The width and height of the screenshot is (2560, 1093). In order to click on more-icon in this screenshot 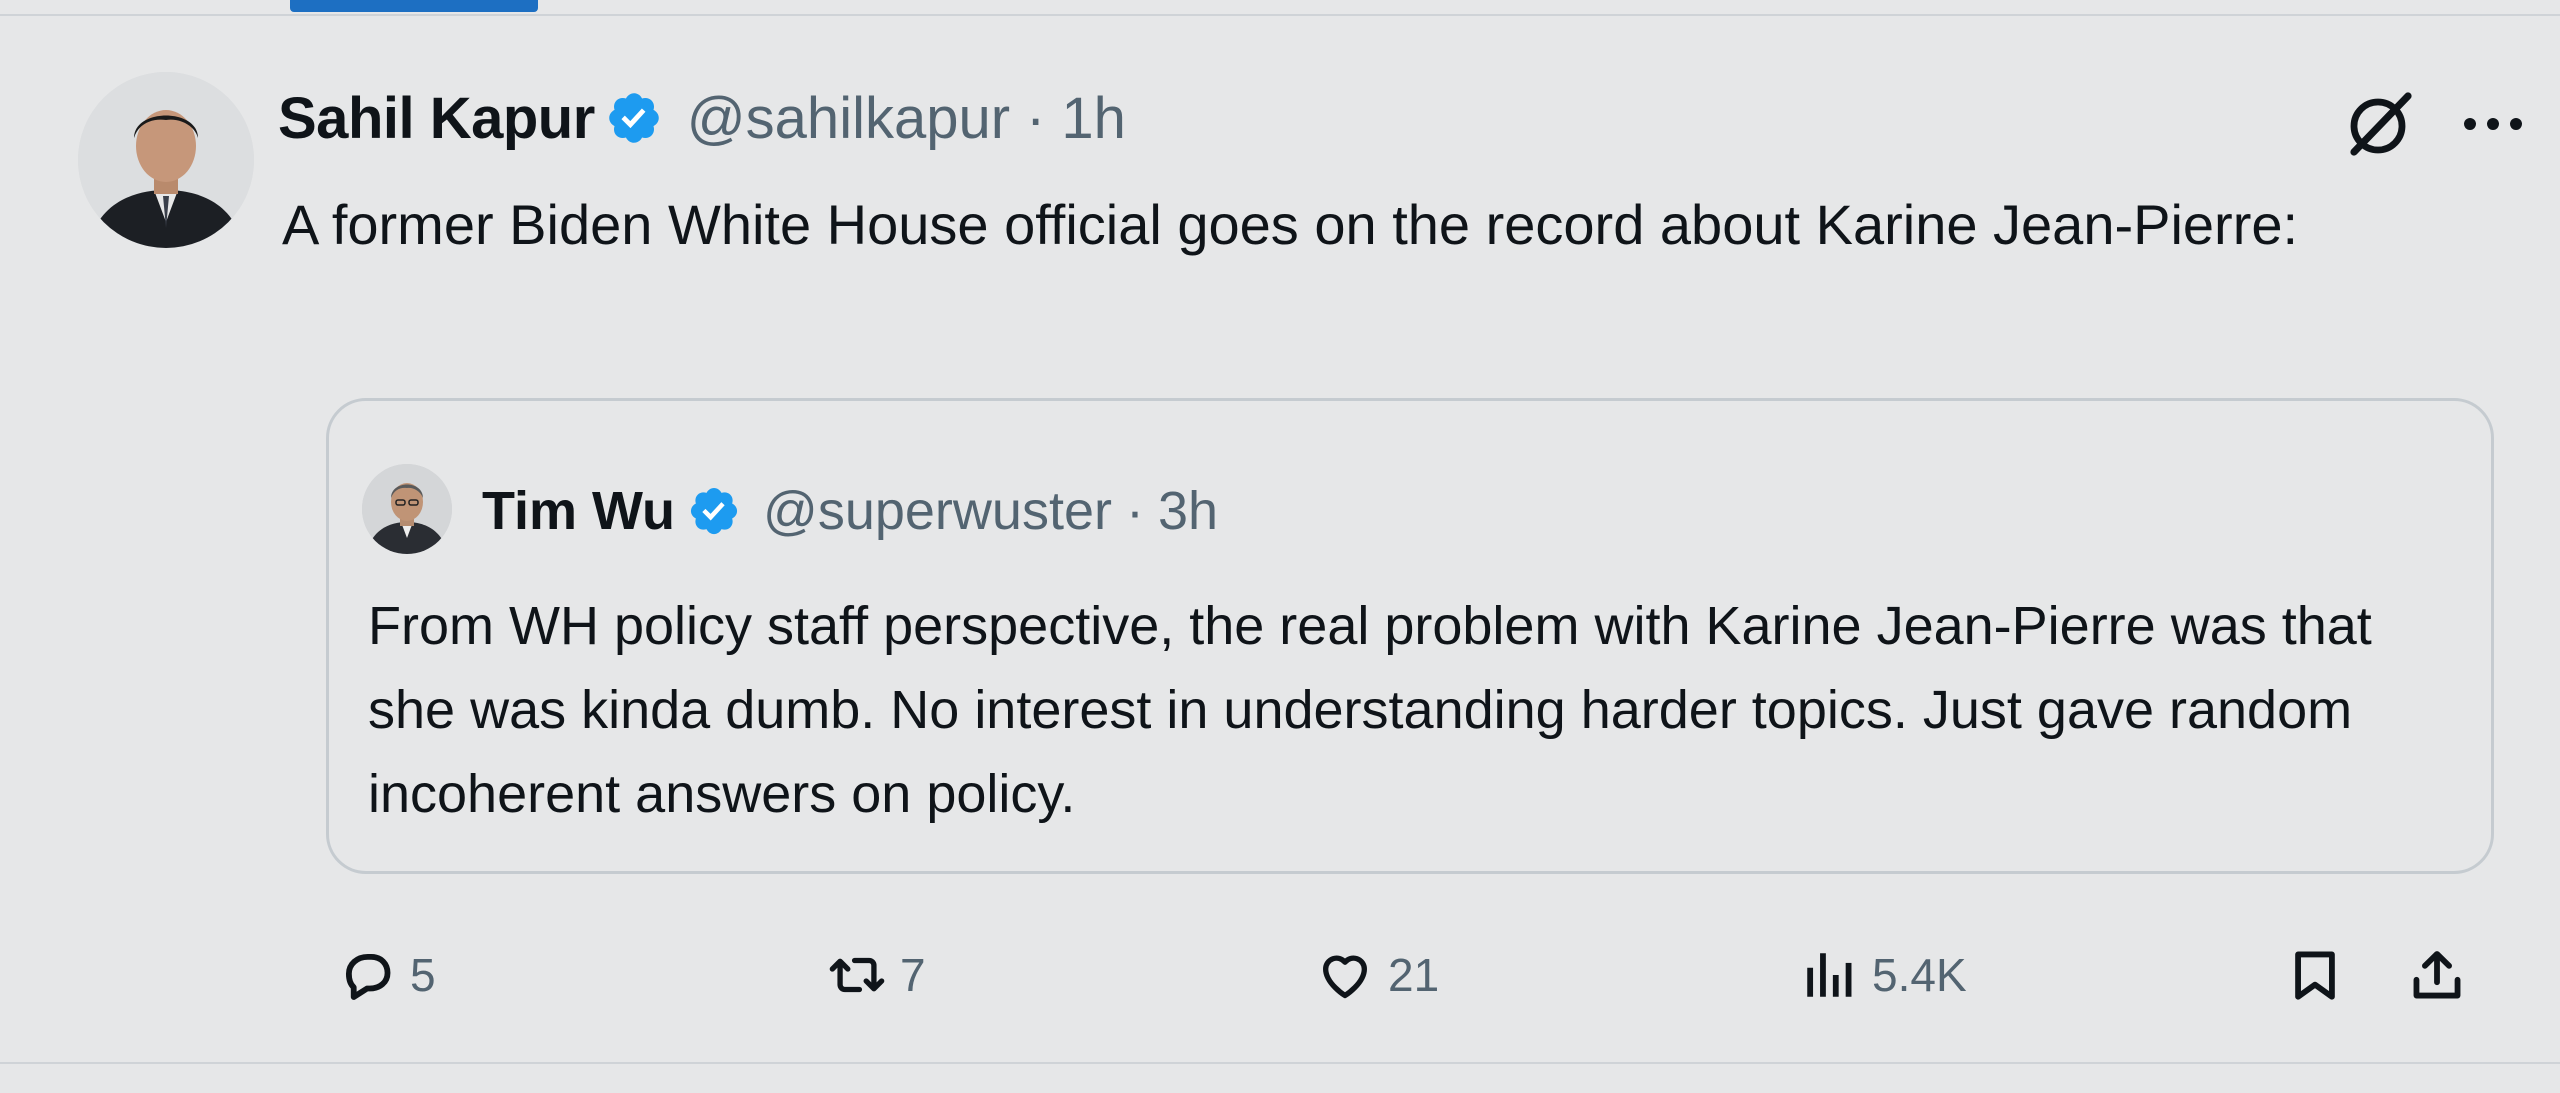, I will do `click(2493, 126)`.